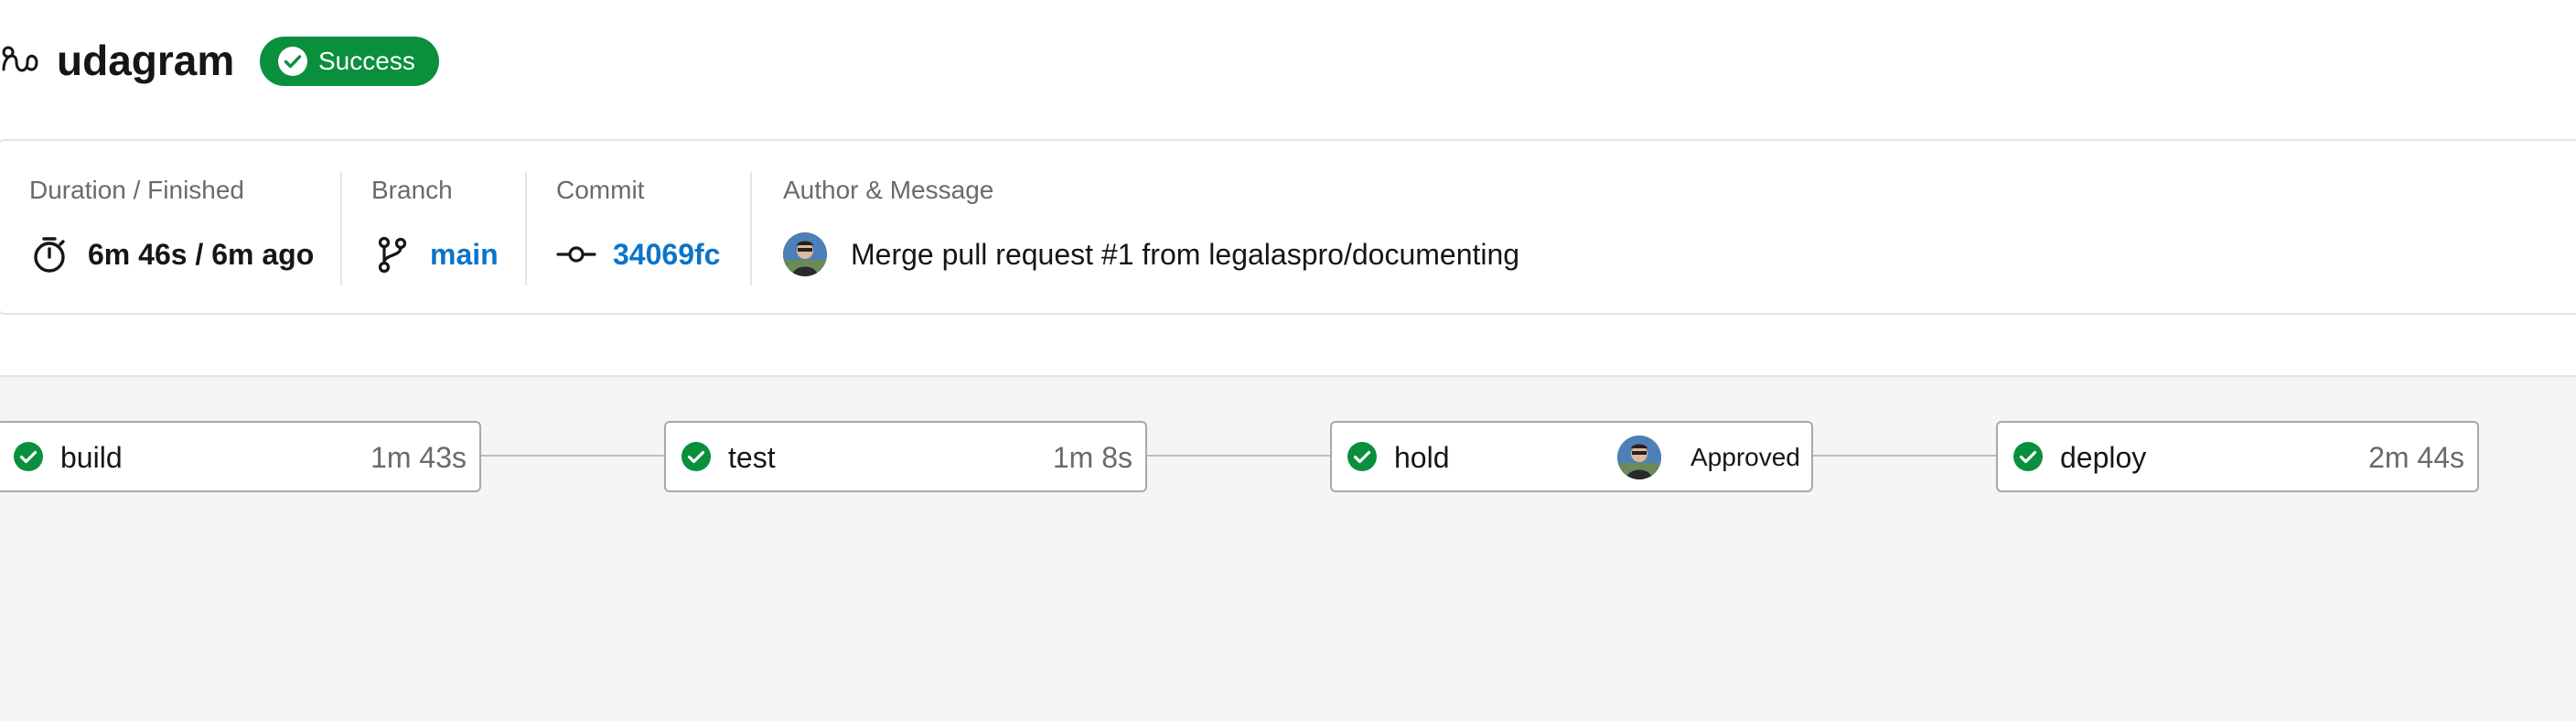 Image resolution: width=2576 pixels, height=721 pixels. Describe the element at coordinates (137, 190) in the screenshot. I see `duration-label: Duration / Finished` at that location.